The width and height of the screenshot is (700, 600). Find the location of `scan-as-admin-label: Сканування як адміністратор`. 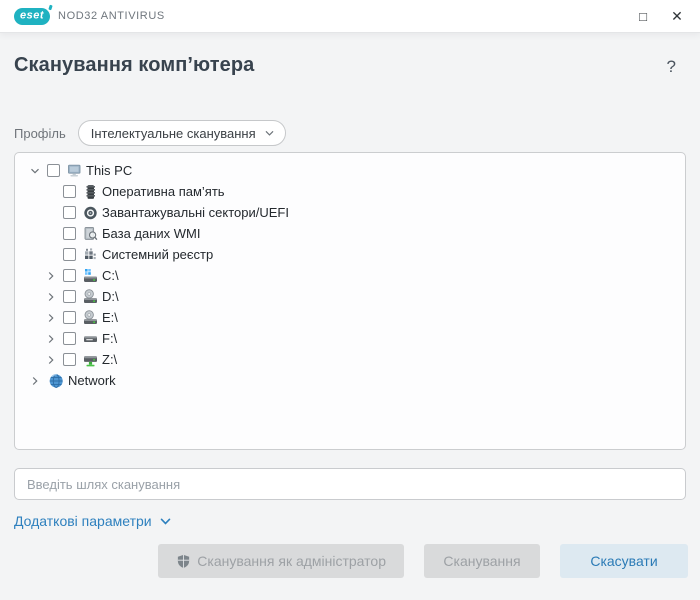

scan-as-admin-label: Сканування як адміністратор is located at coordinates (291, 561).